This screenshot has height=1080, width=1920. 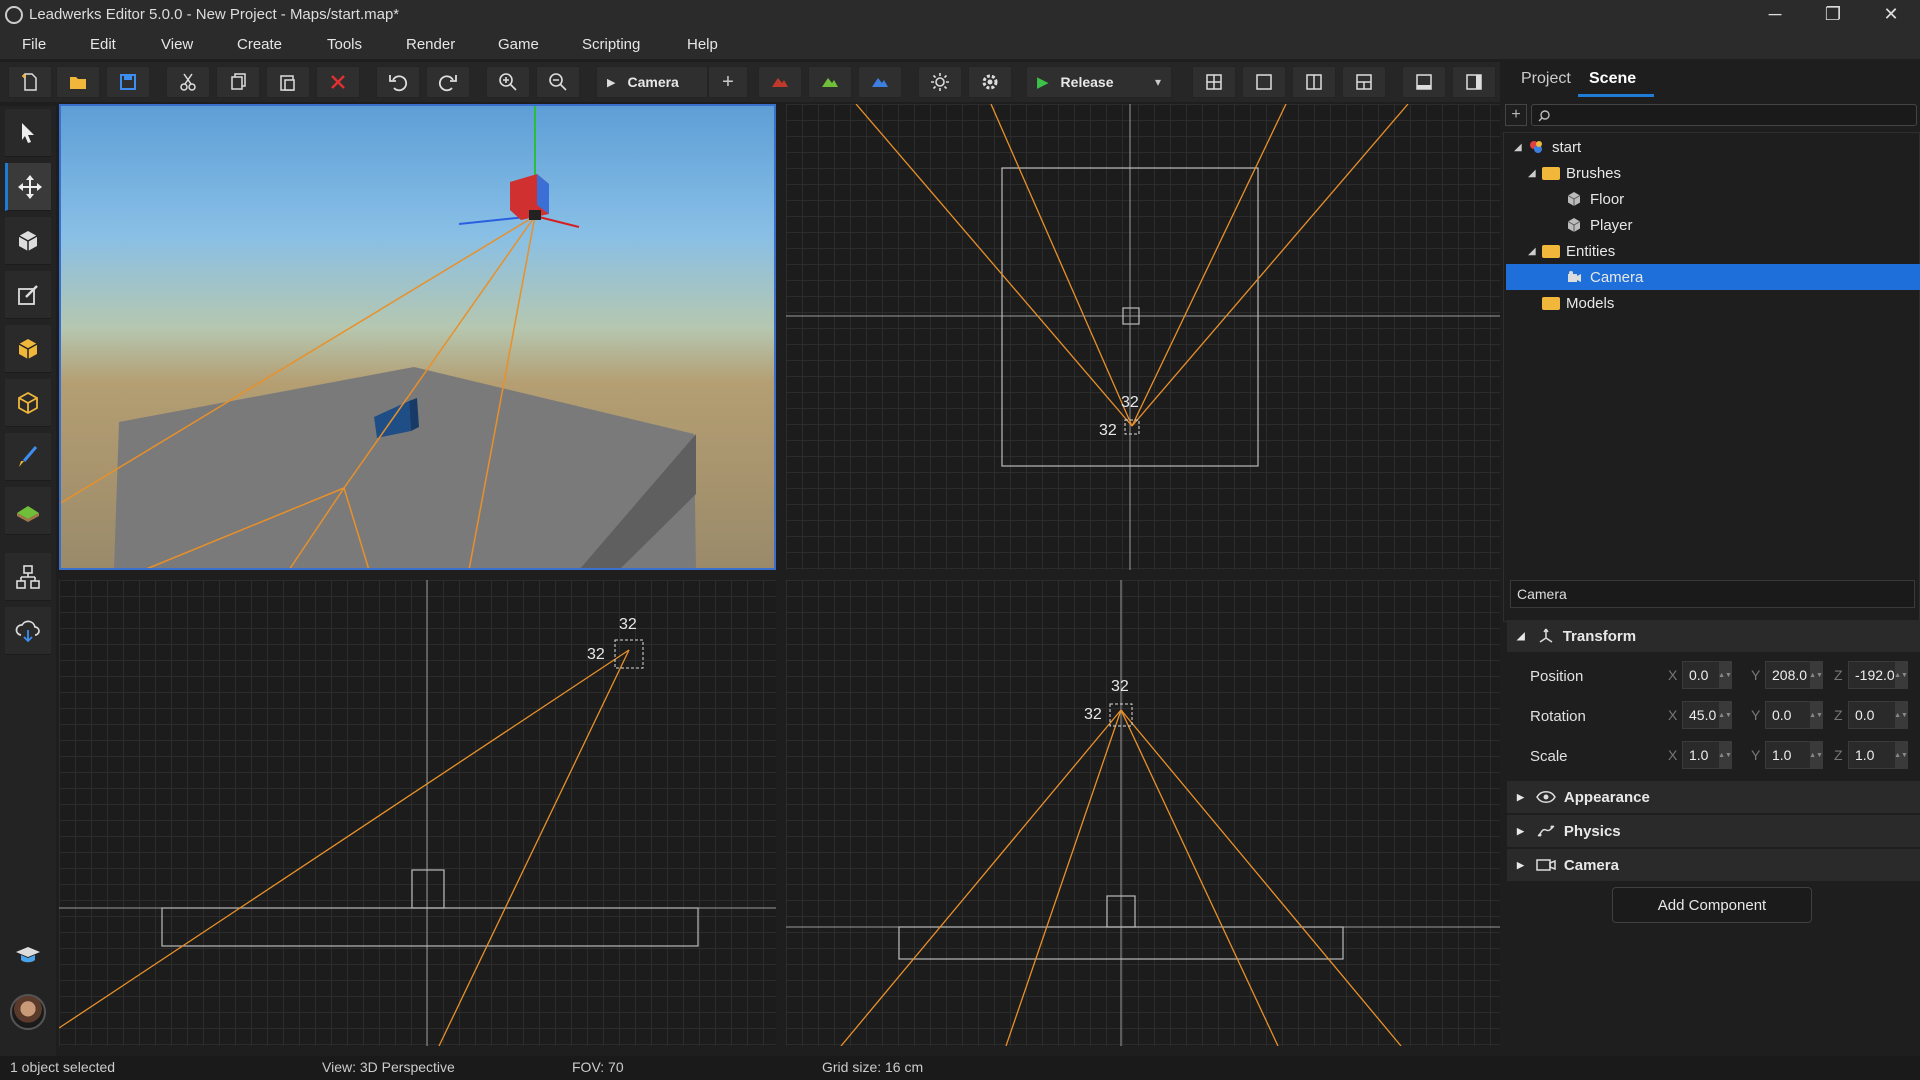 I want to click on camera-dropdown: ▶ Camera, so click(x=652, y=82).